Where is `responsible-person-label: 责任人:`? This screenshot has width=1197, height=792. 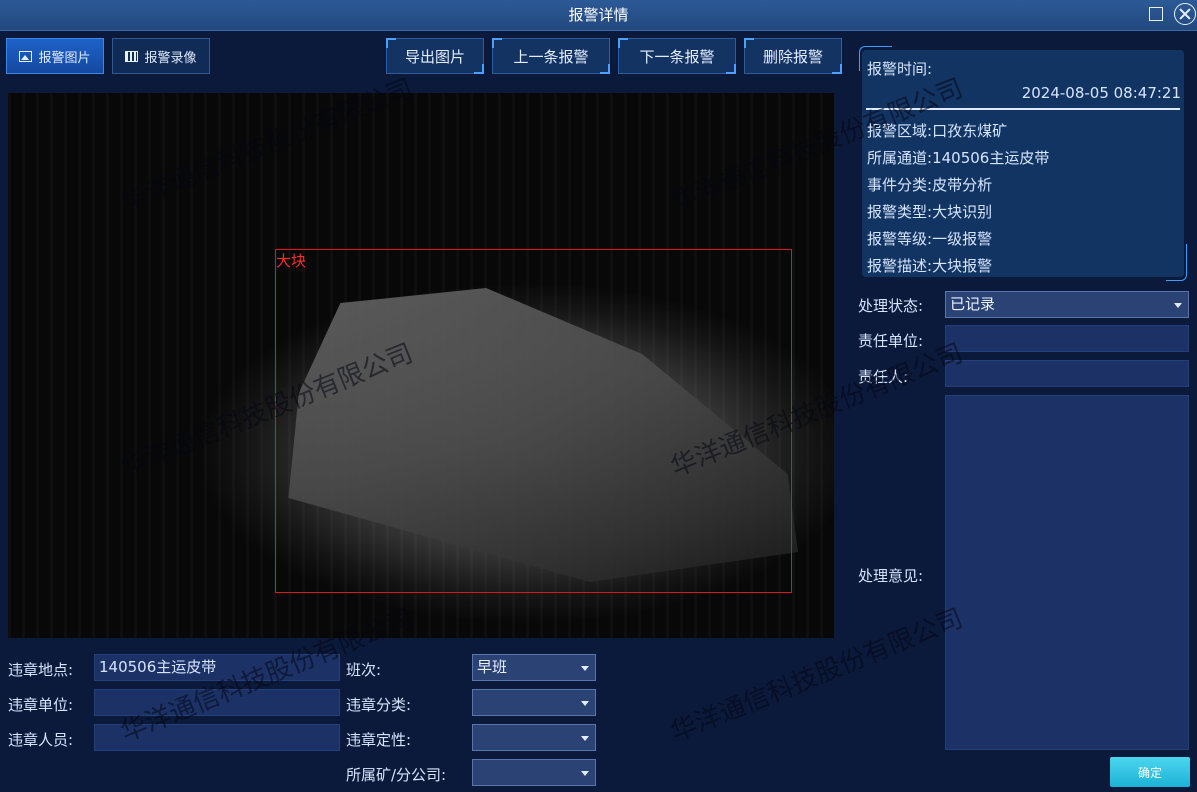 responsible-person-label: 责任人: is located at coordinates (883, 377).